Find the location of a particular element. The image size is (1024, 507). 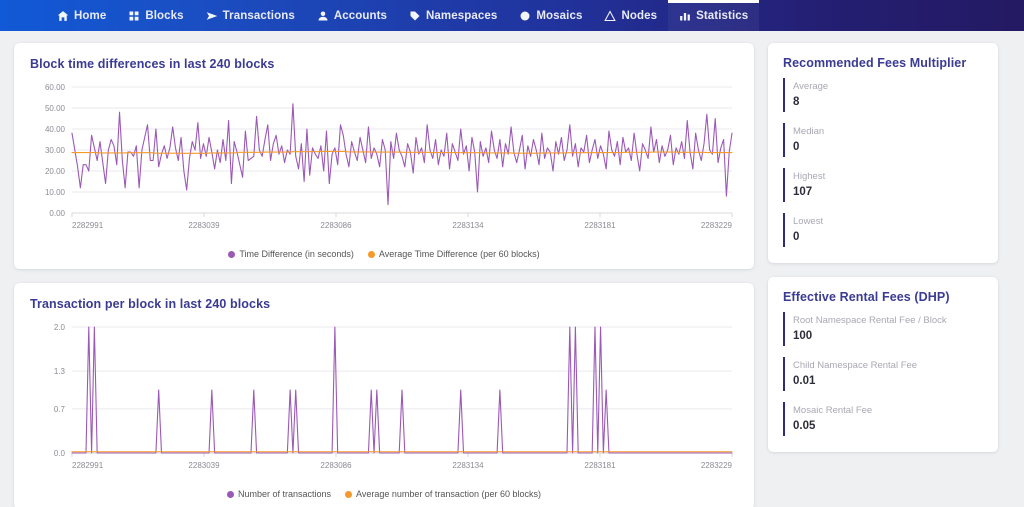

stat-value: 8 is located at coordinates (796, 102).